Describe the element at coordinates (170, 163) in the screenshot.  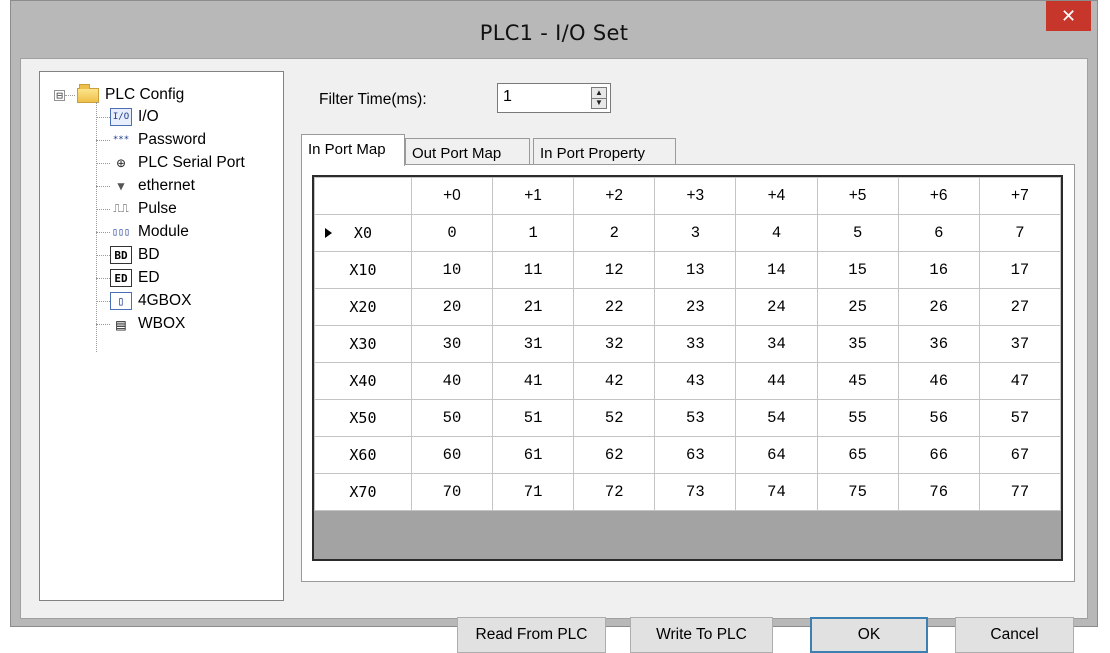
I see `tree-item-plc-serial-port: ⊕ PLC Serial Port` at that location.